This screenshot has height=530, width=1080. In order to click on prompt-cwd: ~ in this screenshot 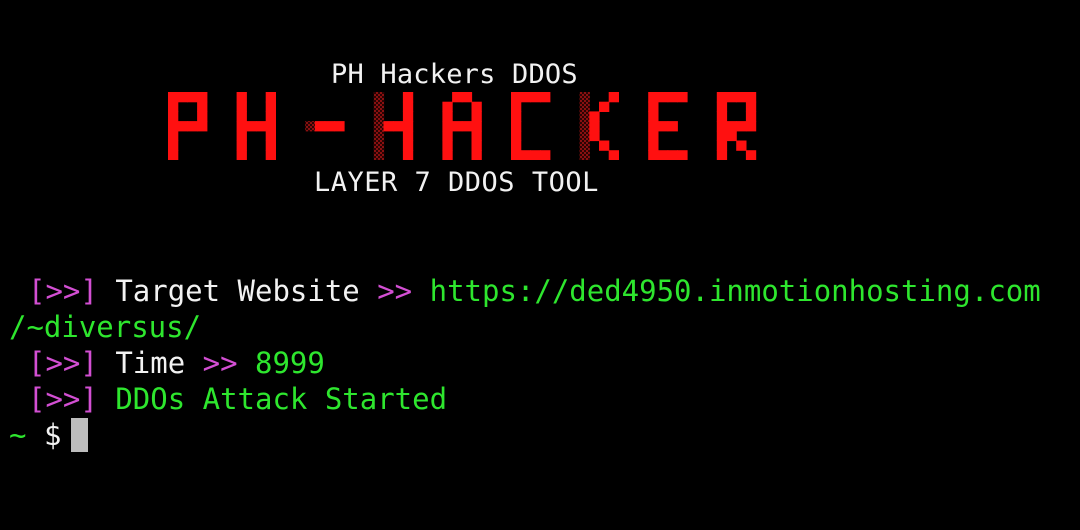, I will do `click(18, 435)`.